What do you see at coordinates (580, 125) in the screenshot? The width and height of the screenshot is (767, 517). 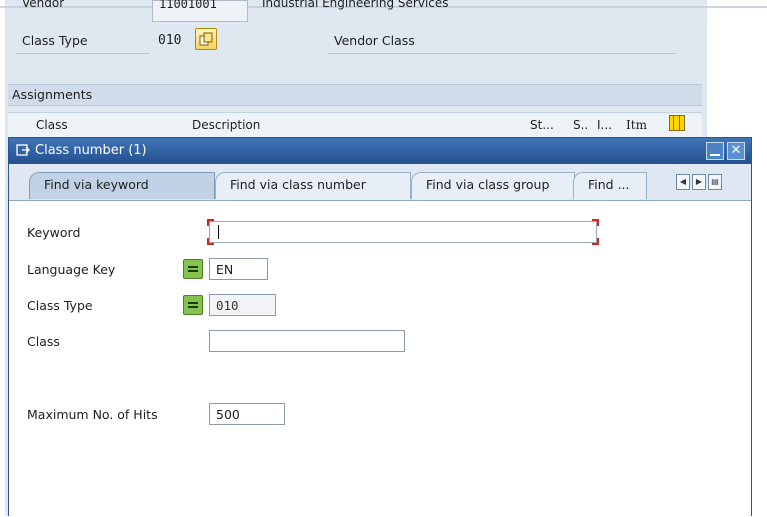 I see `column-s: S..` at bounding box center [580, 125].